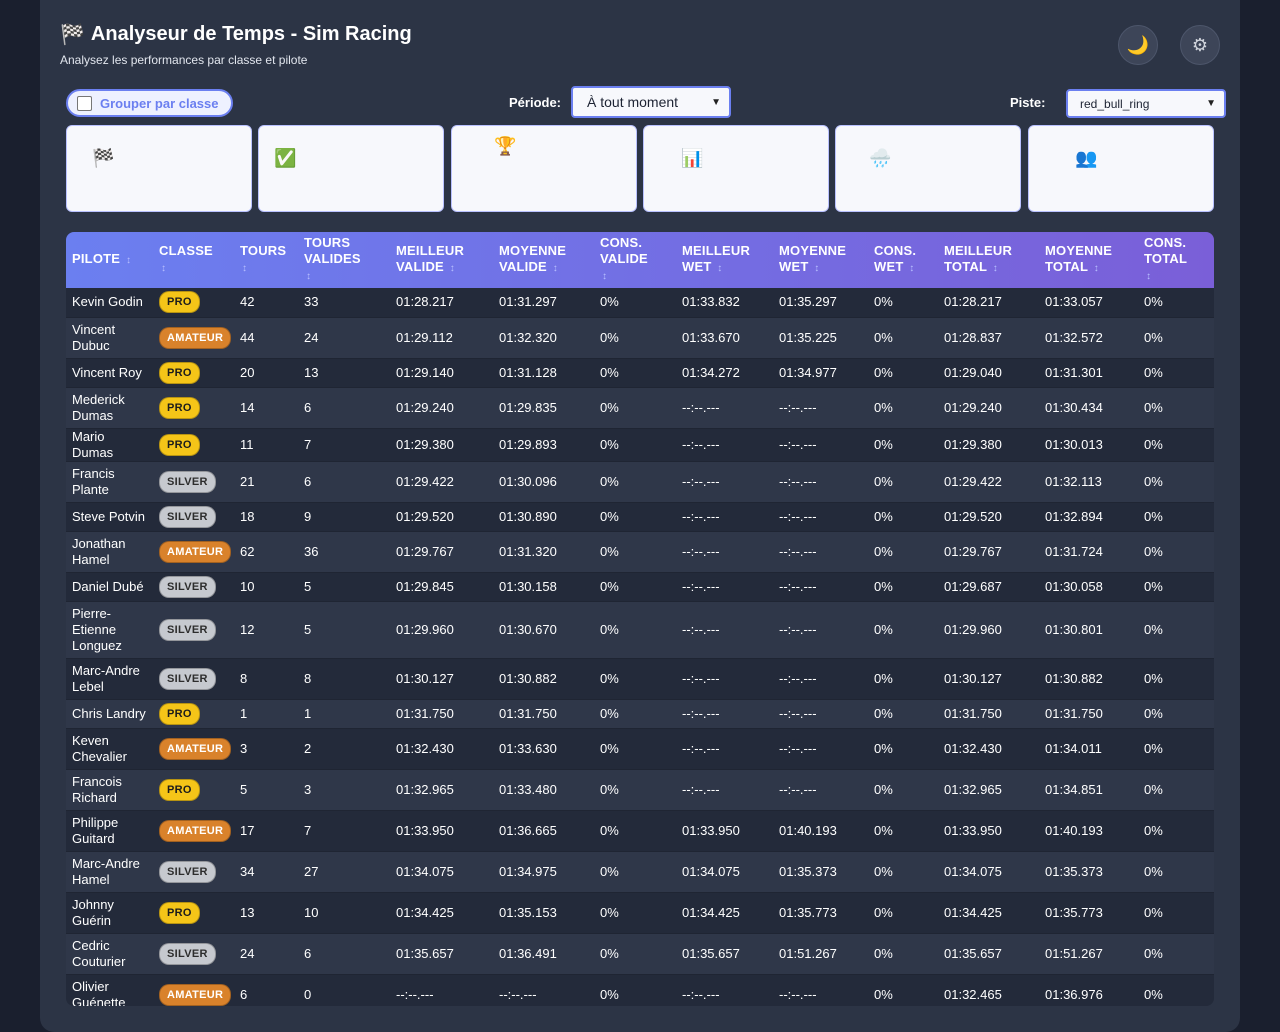  I want to click on column-header: Cons. wet ↕, so click(903, 260).